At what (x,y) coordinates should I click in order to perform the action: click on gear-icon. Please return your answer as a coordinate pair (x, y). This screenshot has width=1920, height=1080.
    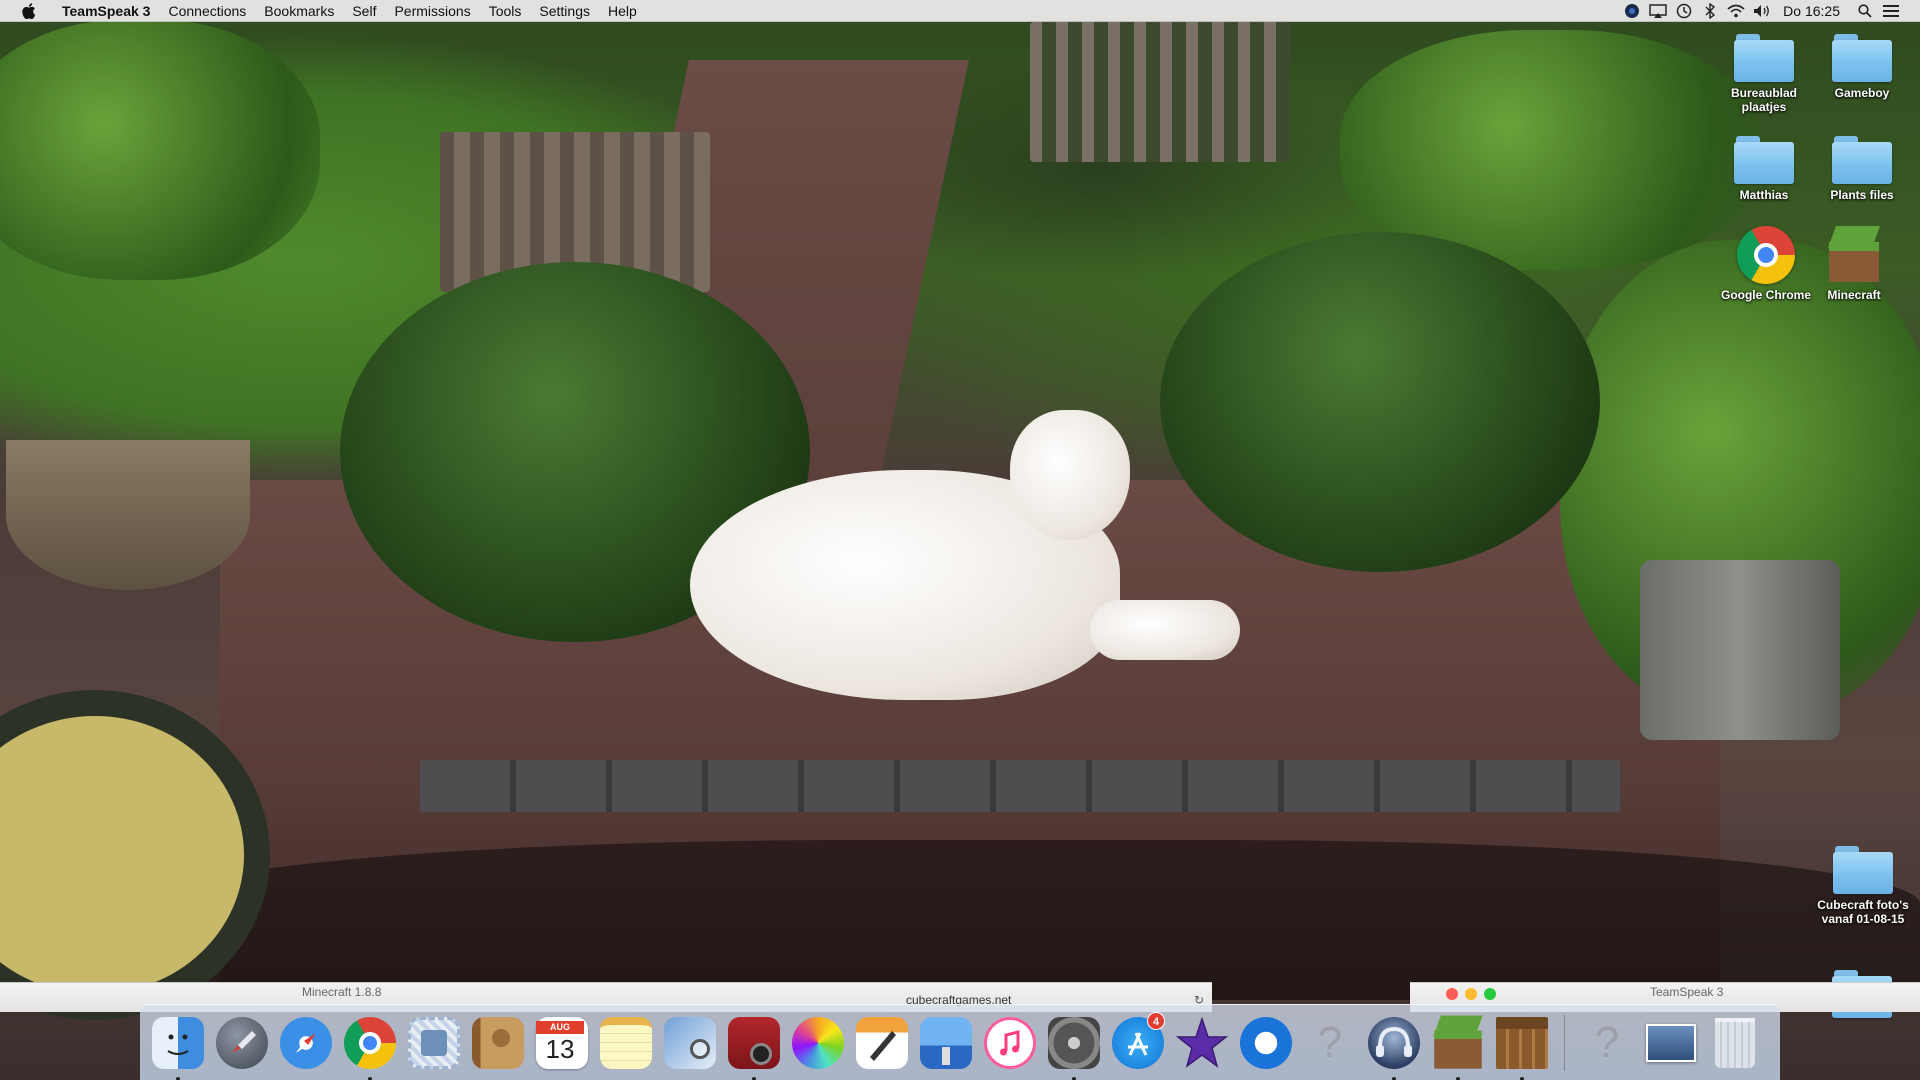
    Looking at the image, I should click on (1074, 1042).